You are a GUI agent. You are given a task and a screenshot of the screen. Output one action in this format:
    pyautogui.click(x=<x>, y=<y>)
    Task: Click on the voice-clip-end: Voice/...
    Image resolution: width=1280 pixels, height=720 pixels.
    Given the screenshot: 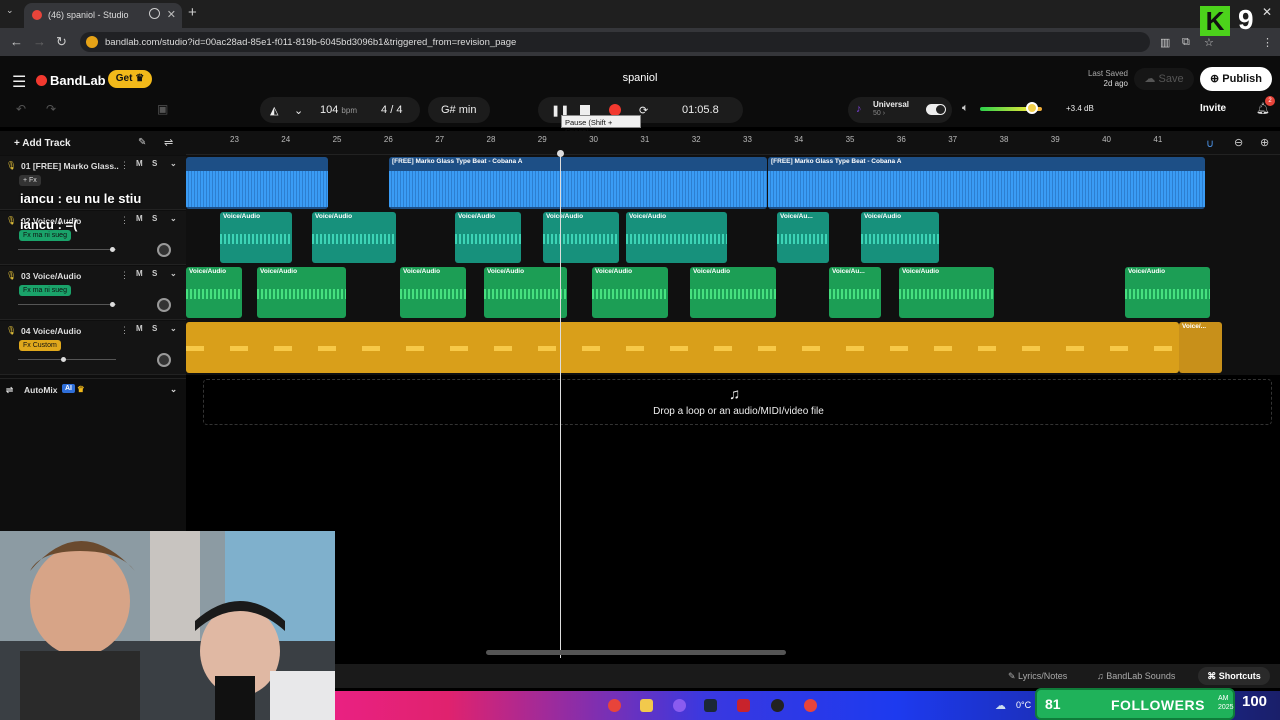 What is the action you would take?
    pyautogui.click(x=1200, y=347)
    